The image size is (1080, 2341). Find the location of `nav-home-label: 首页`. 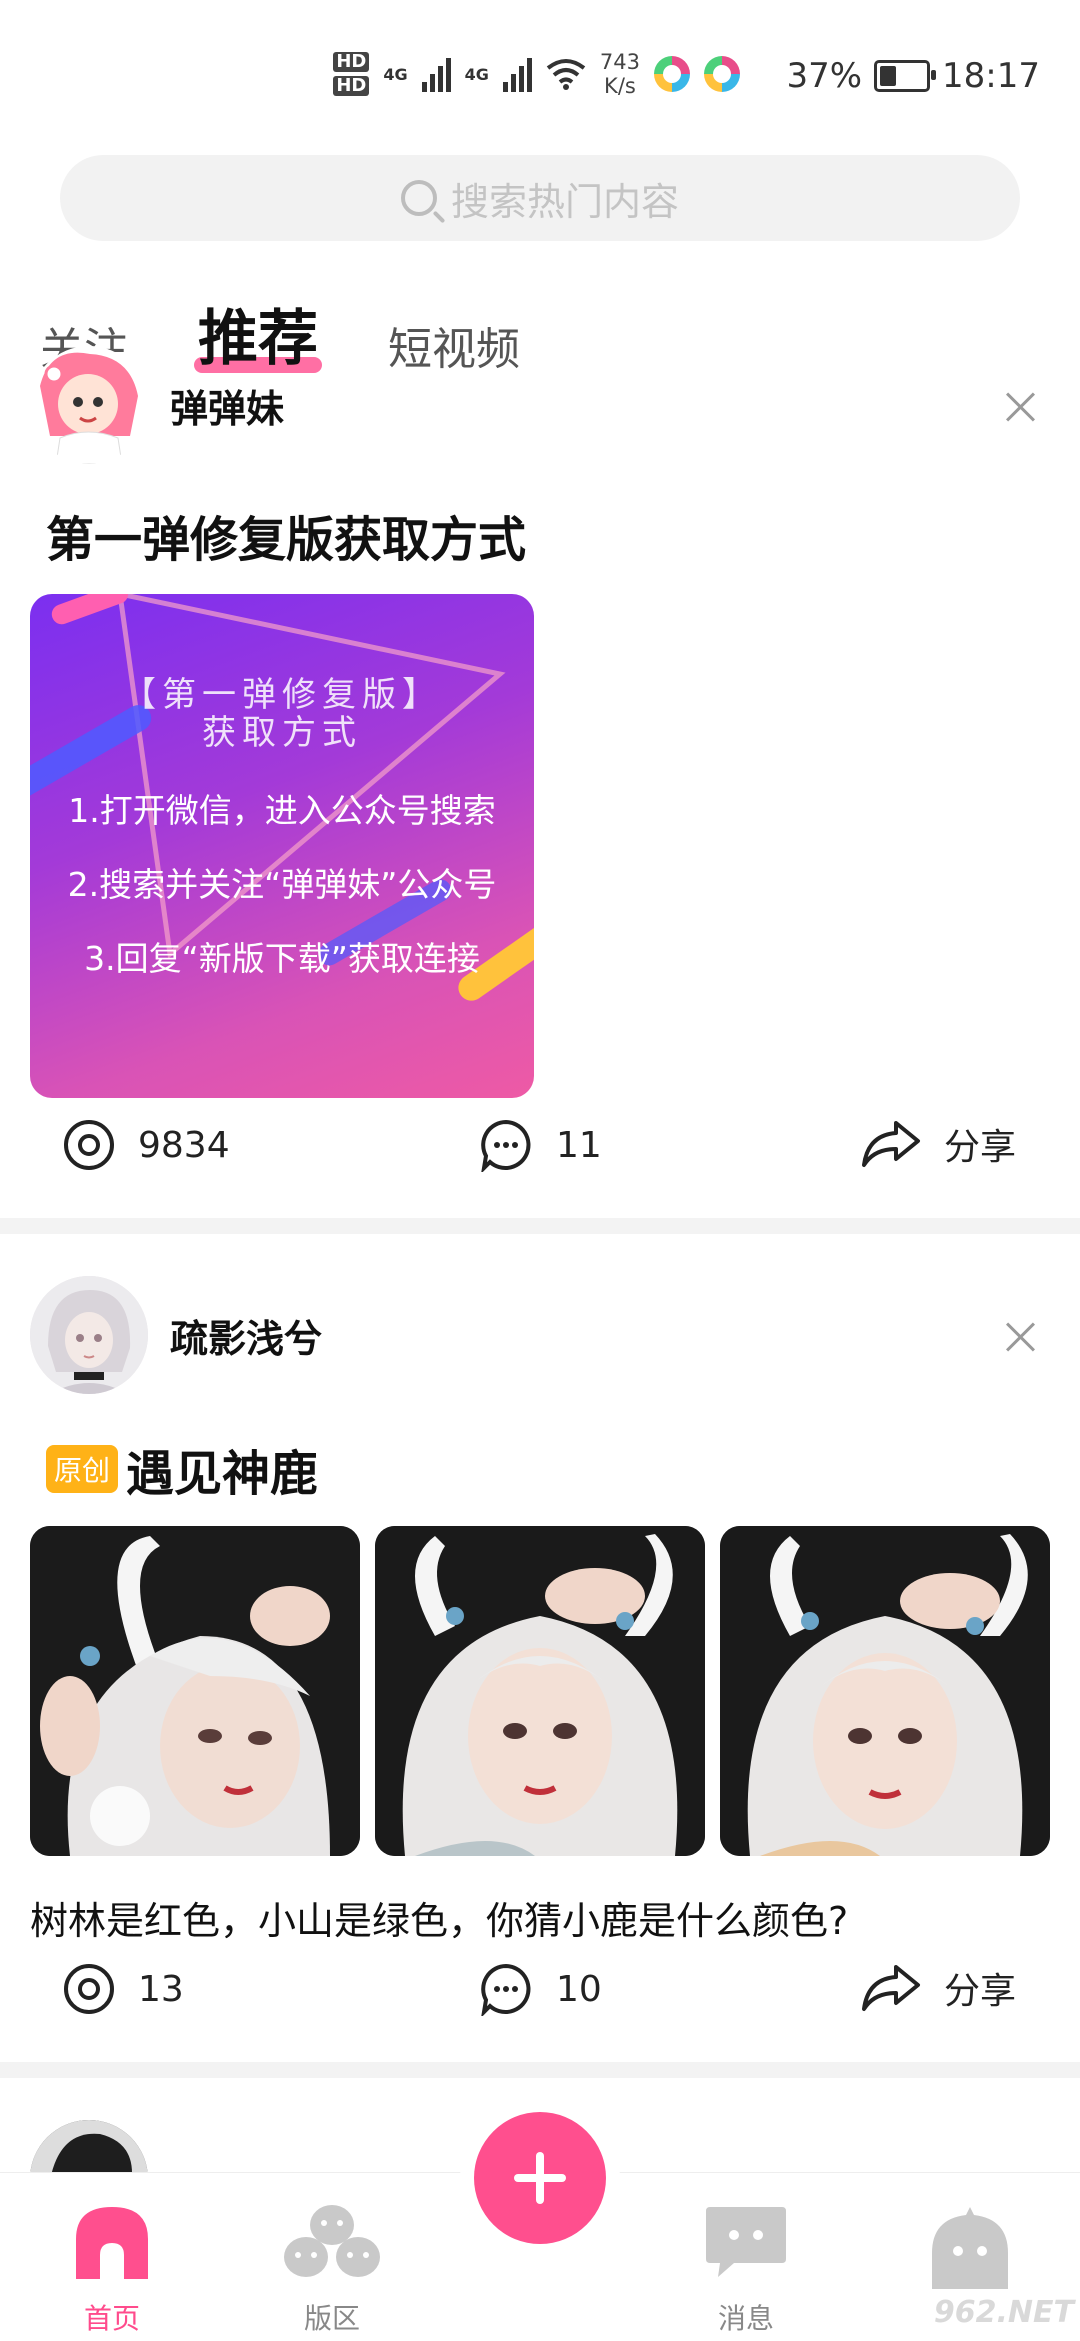

nav-home-label: 首页 is located at coordinates (111, 2318).